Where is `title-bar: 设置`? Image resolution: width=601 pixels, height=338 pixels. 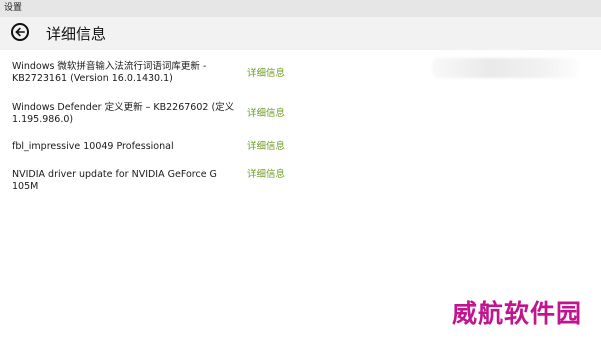
title-bar: 设置 is located at coordinates (300, 8).